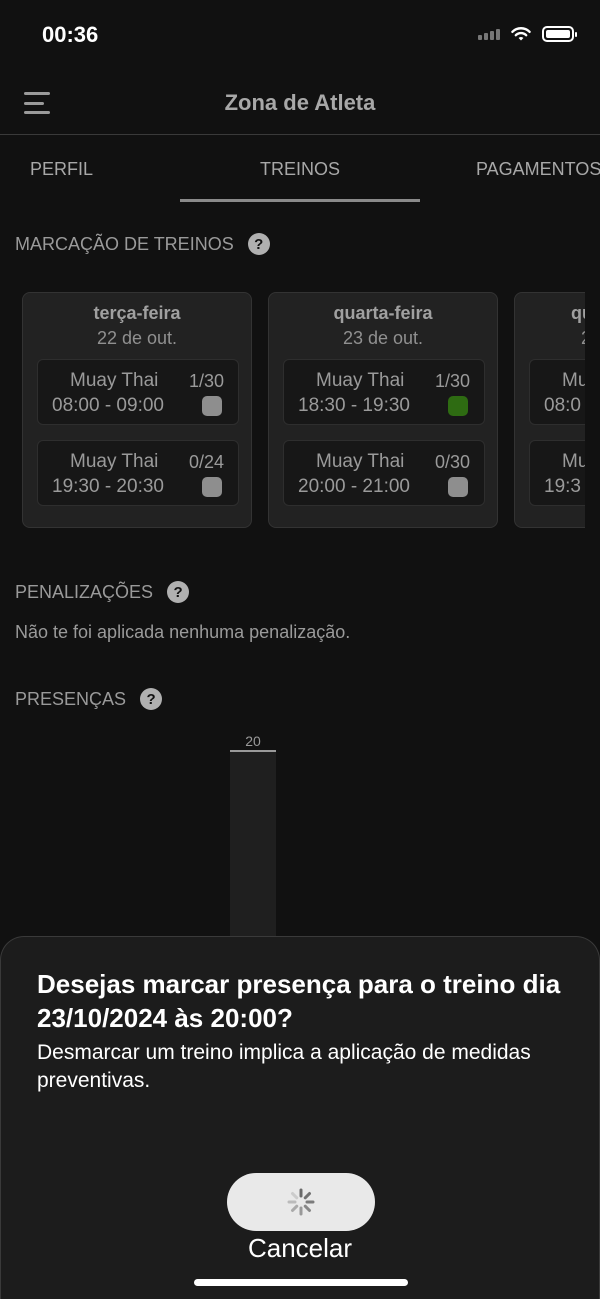 The width and height of the screenshot is (600, 1299). What do you see at coordinates (137, 313) in the screenshot?
I see `day-name: terça-feira` at bounding box center [137, 313].